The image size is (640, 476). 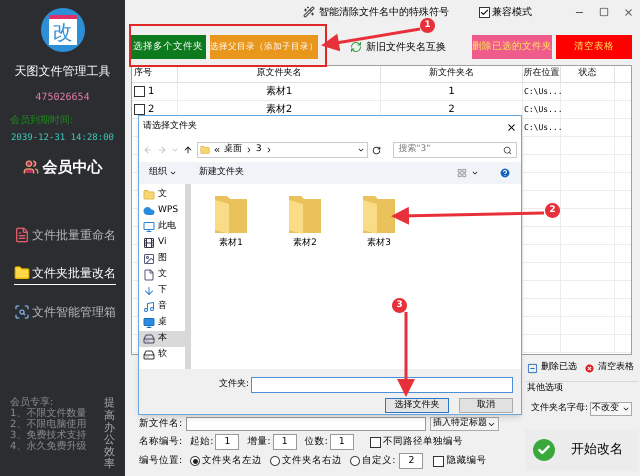 I want to click on table-cell-text: 2, so click(x=151, y=110).